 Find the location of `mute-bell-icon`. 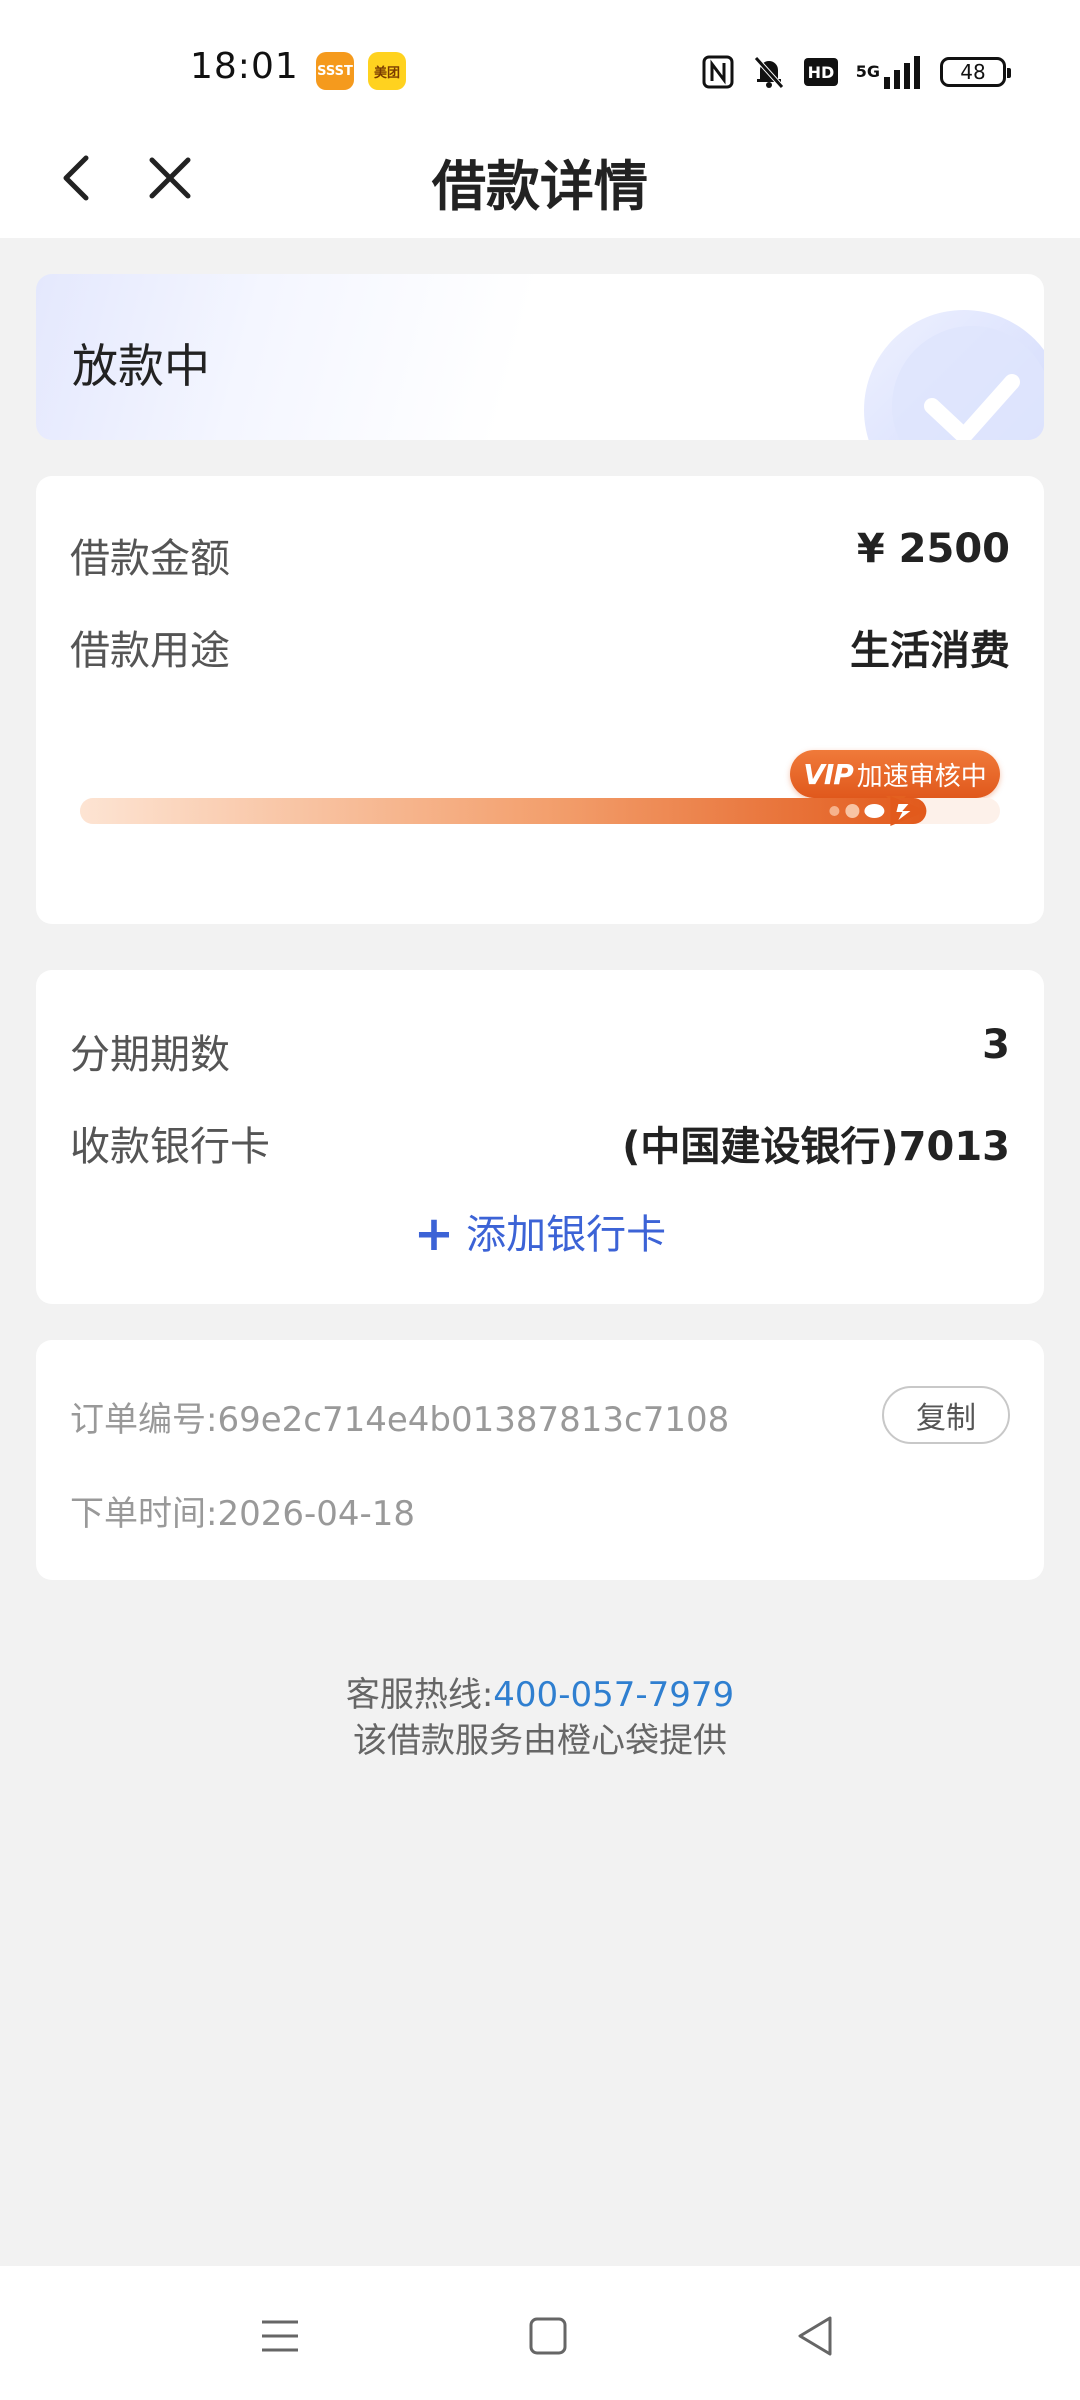

mute-bell-icon is located at coordinates (769, 72).